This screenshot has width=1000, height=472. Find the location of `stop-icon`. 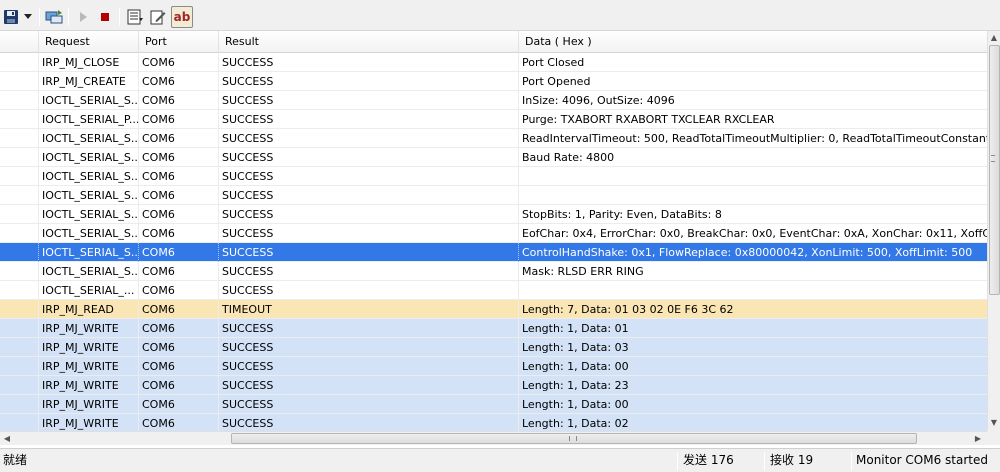

stop-icon is located at coordinates (105, 17).